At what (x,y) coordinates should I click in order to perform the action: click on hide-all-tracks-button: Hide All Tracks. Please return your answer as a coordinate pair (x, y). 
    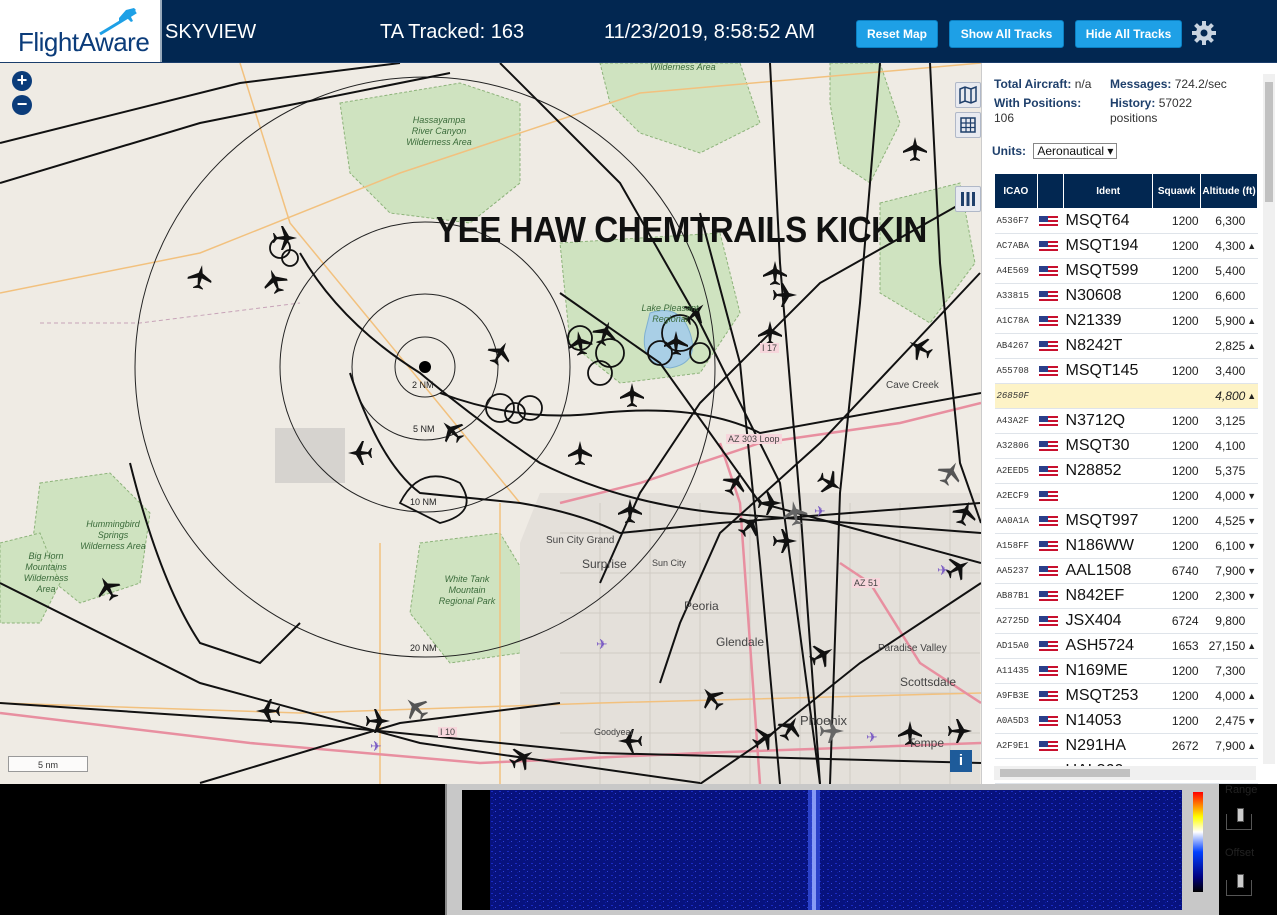
    Looking at the image, I should click on (1128, 34).